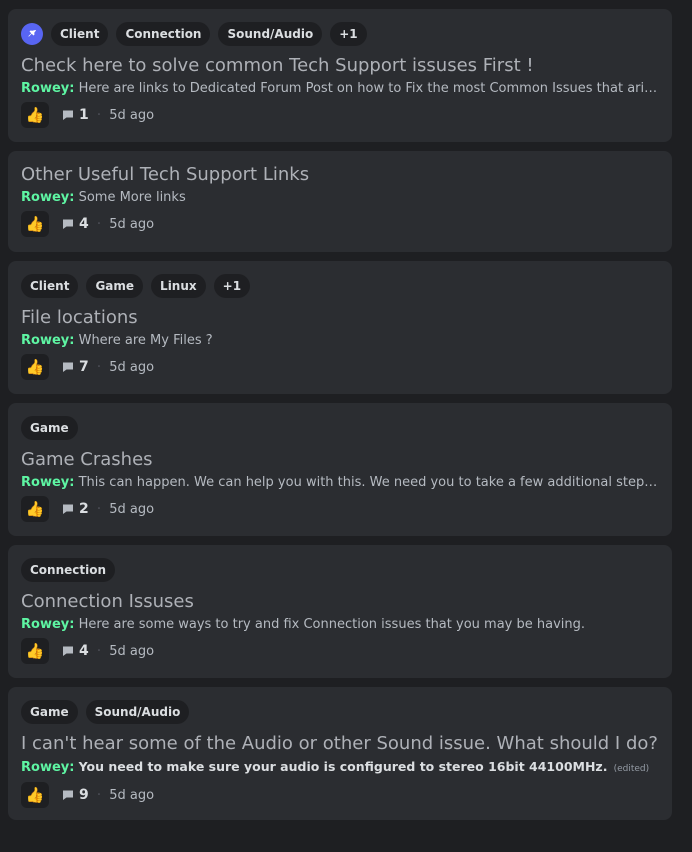 The width and height of the screenshot is (692, 852). Describe the element at coordinates (340, 712) in the screenshot. I see `tag-row: Game Sound/Audio` at that location.